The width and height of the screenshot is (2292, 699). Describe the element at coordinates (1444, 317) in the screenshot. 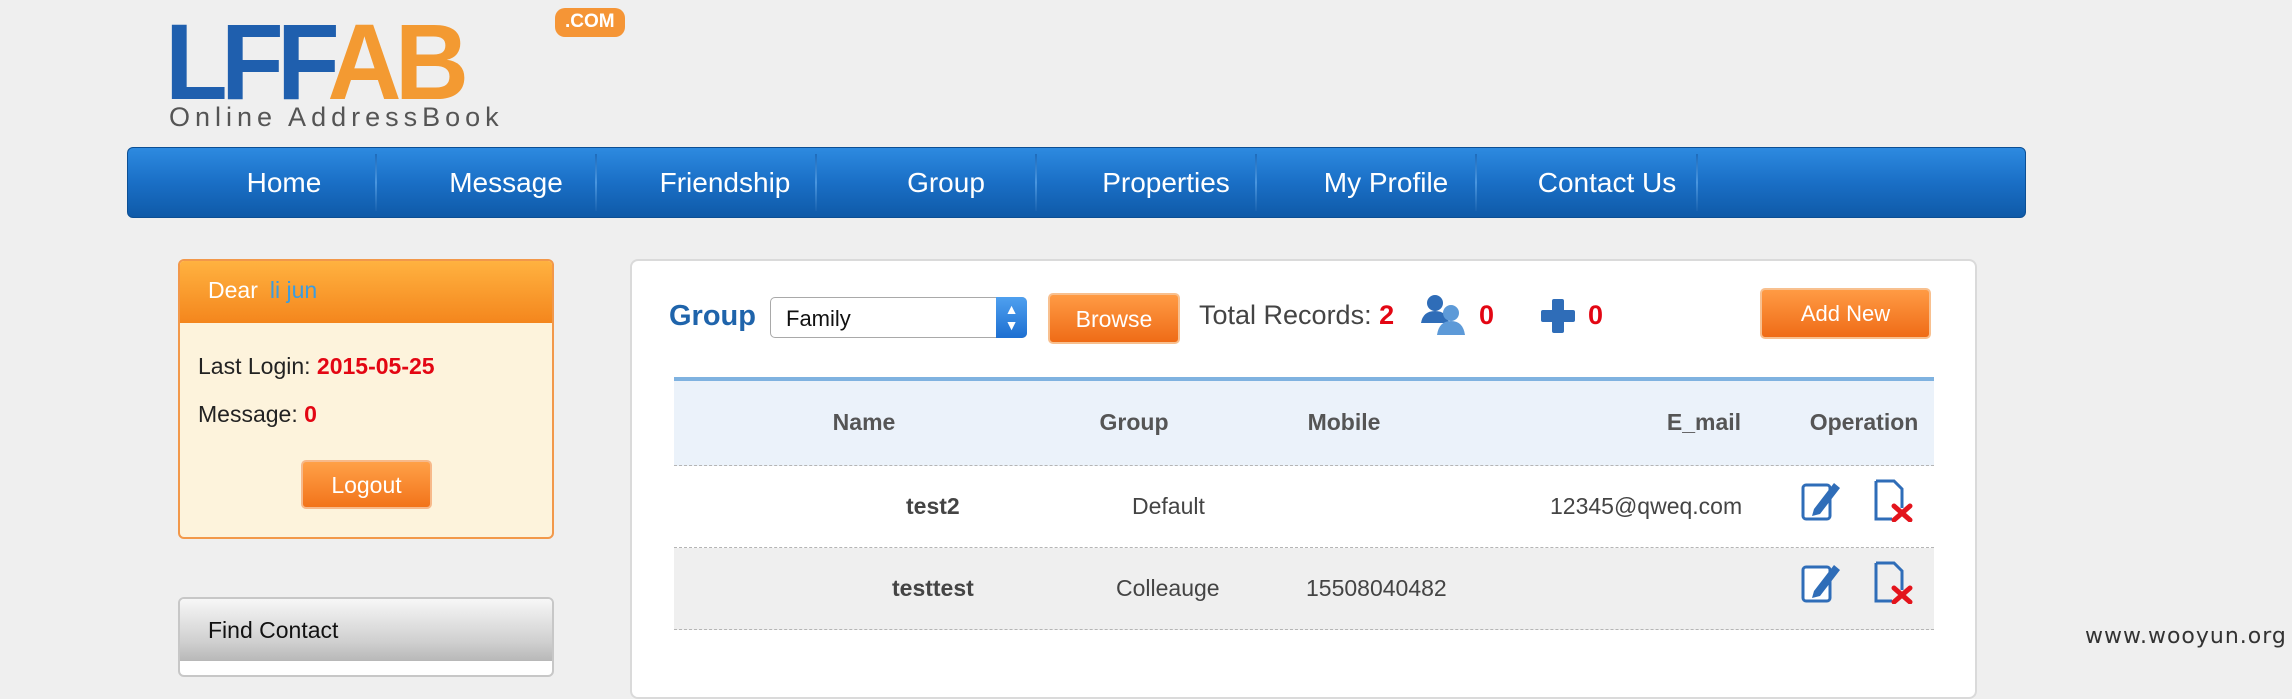

I see `users-icon` at that location.